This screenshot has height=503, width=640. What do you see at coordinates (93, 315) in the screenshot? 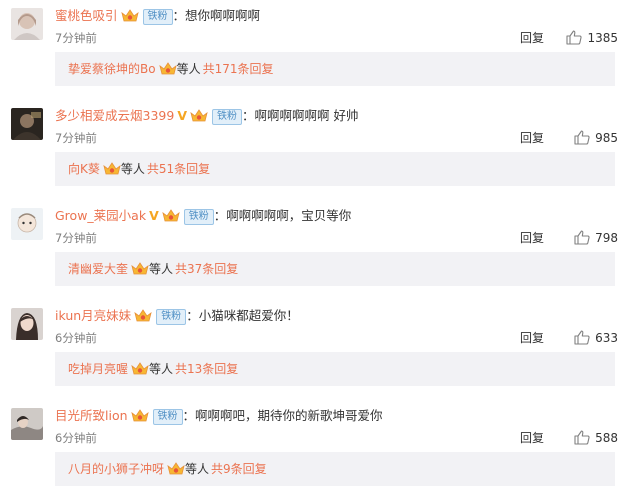
I see `username: ikun月亮妹妹` at bounding box center [93, 315].